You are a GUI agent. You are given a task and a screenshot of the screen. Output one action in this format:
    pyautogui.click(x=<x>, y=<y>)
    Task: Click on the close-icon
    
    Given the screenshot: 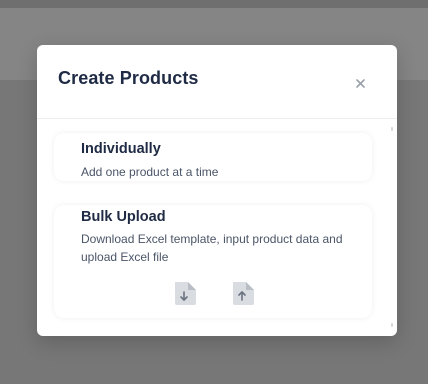 What is the action you would take?
    pyautogui.click(x=360, y=83)
    